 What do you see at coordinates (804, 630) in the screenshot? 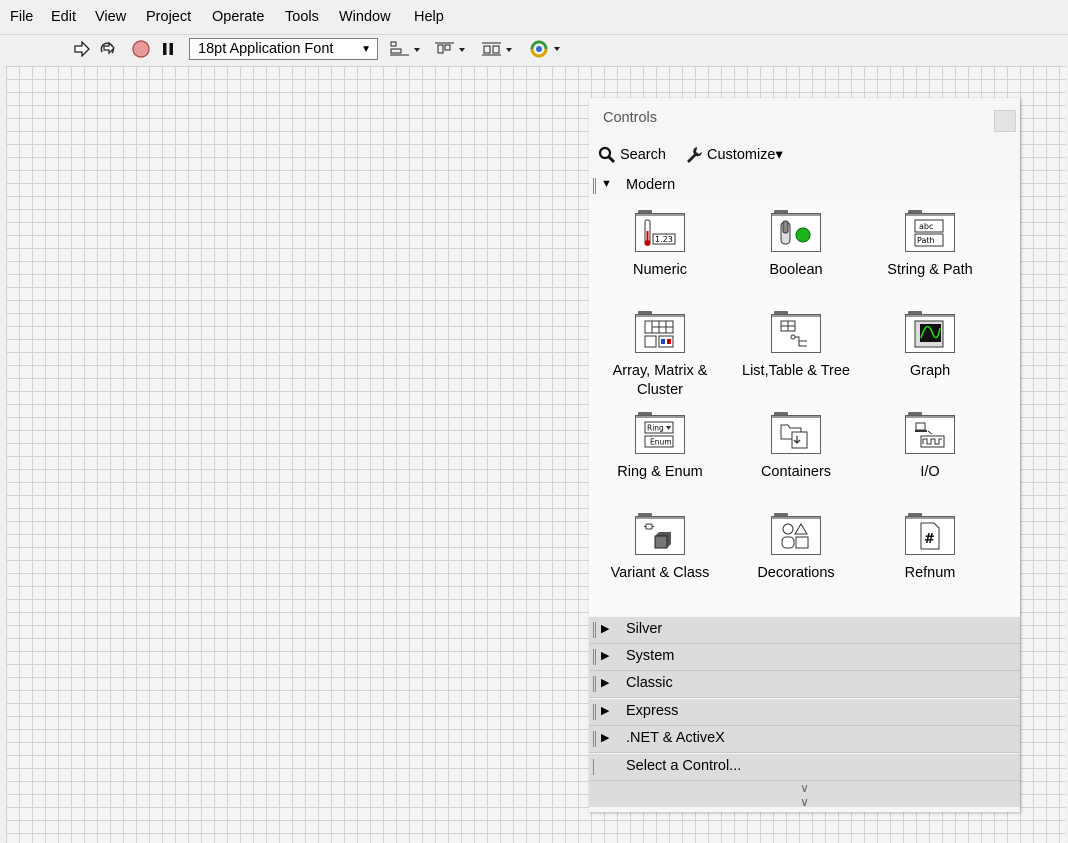
I see `category-silver: ▶ Silver` at bounding box center [804, 630].